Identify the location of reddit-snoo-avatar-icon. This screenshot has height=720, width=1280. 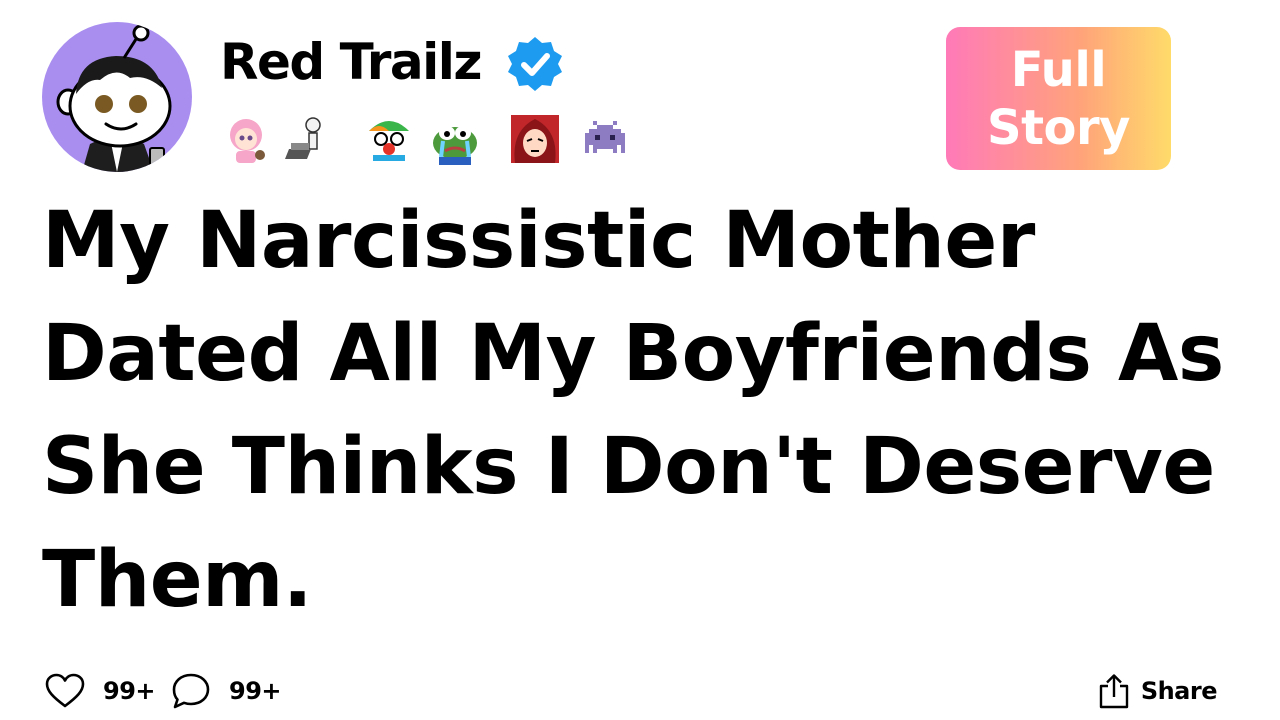
(114, 98).